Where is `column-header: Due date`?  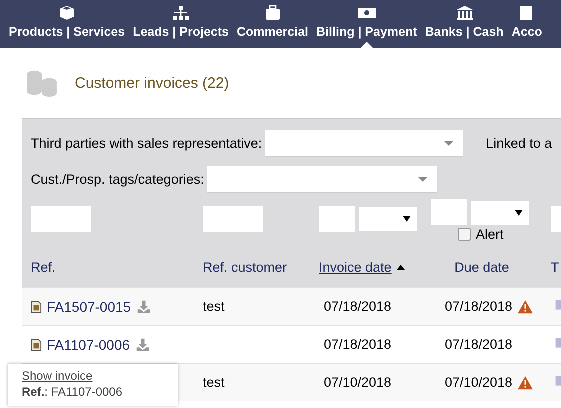 column-header: Due date is located at coordinates (482, 267).